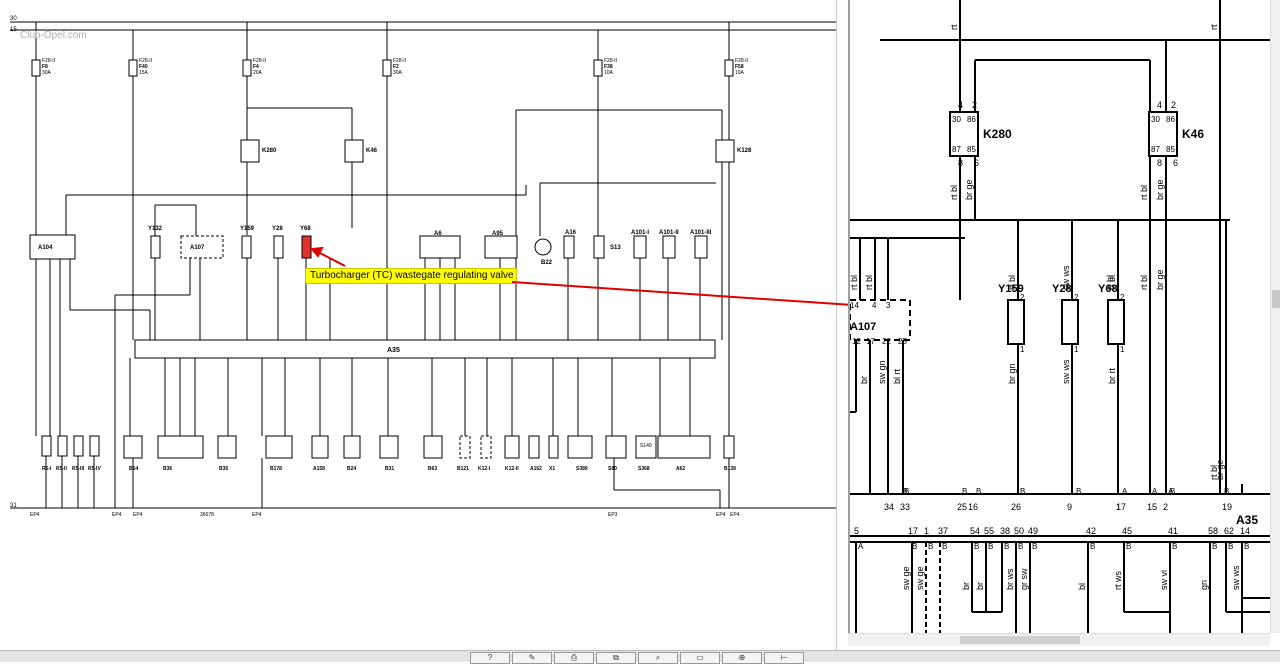  What do you see at coordinates (730, 469) in the screenshot?
I see `bottom-component-label: B138` at bounding box center [730, 469].